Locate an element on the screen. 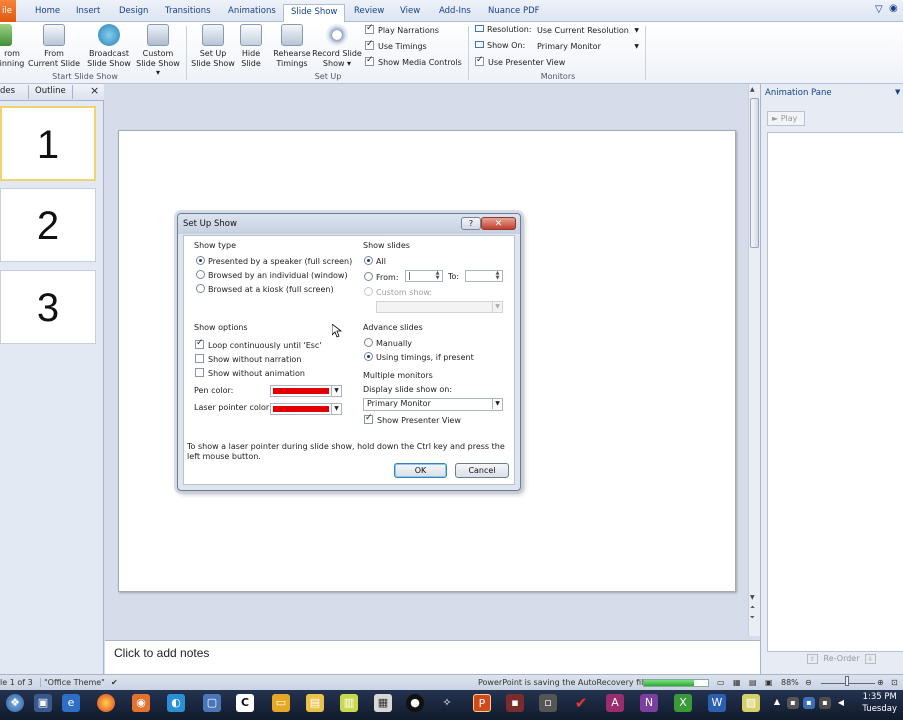 The height and width of the screenshot is (720, 903). ccleaner-icon: C is located at coordinates (245, 703).